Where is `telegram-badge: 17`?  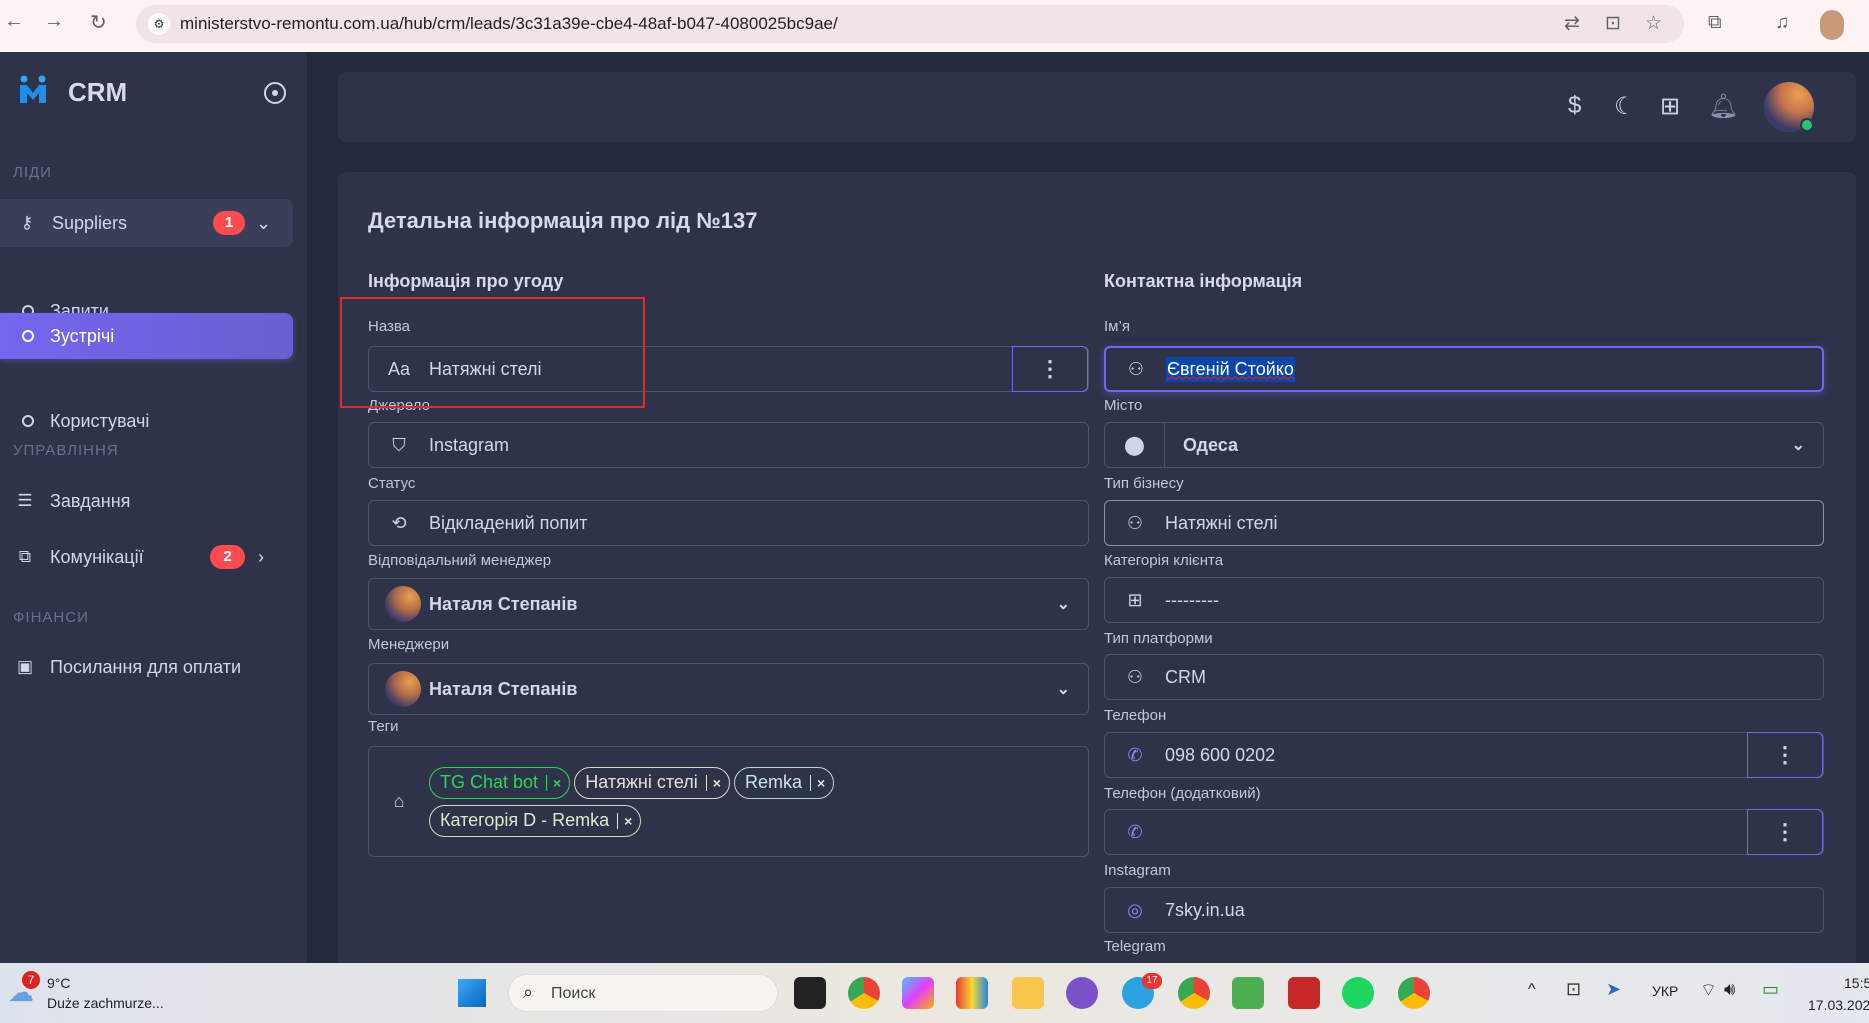
telegram-badge: 17 is located at coordinates (1152, 981).